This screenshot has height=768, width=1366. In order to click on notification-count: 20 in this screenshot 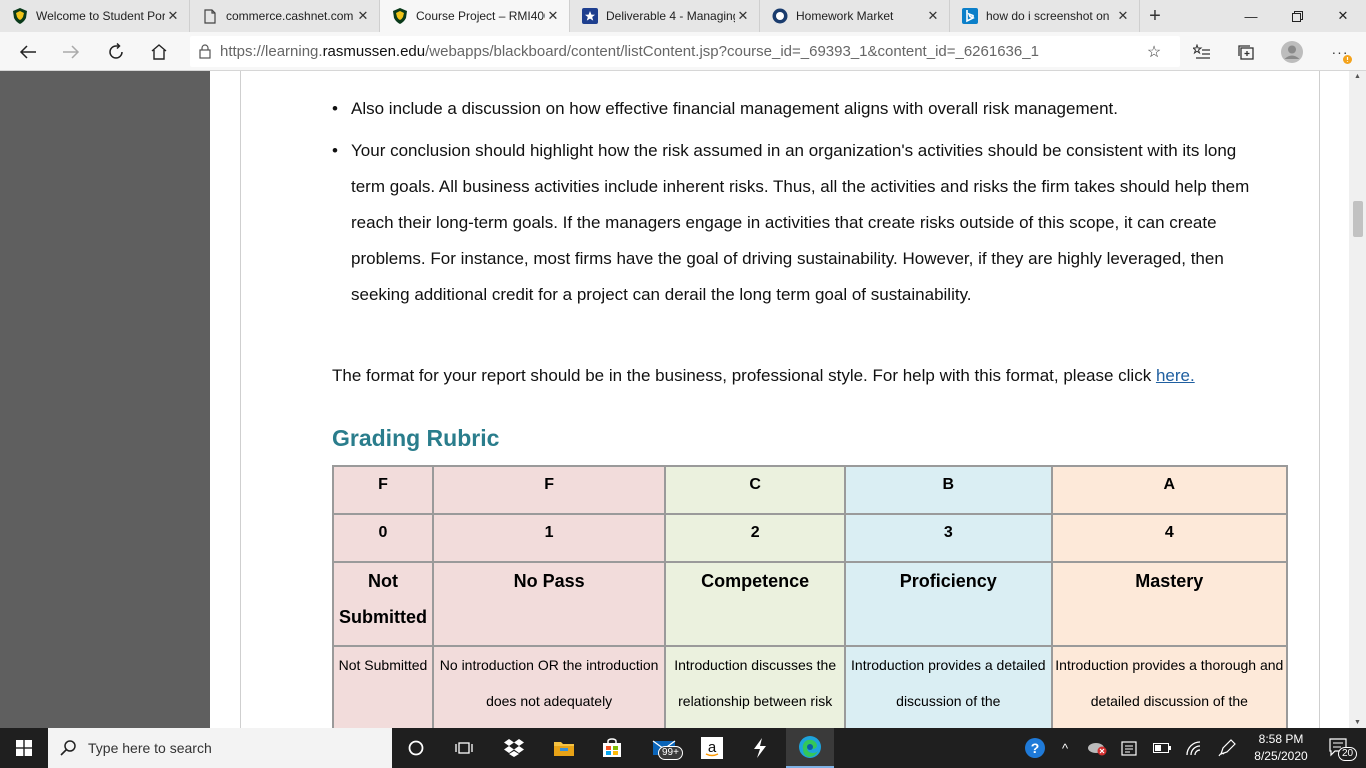, I will do `click(1348, 754)`.